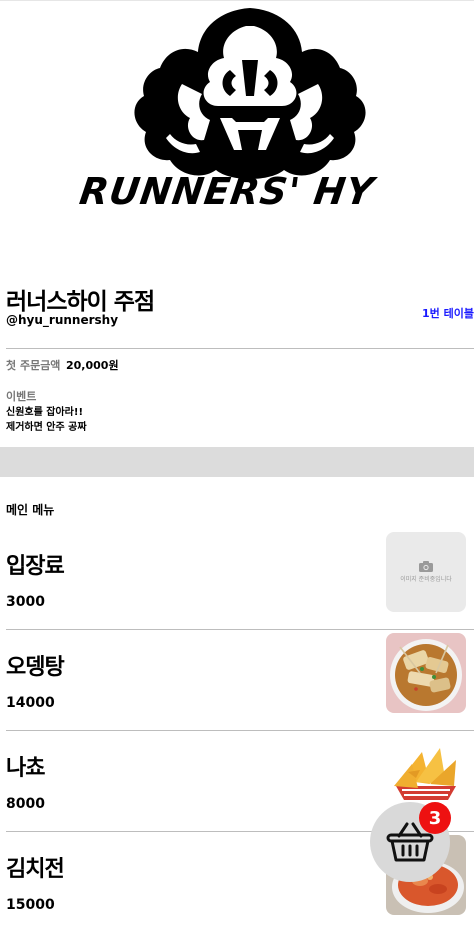  Describe the element at coordinates (240, 580) in the screenshot. I see `menu-item-entrance-fee: 입장료 3000 이미지 준비중입니다` at that location.